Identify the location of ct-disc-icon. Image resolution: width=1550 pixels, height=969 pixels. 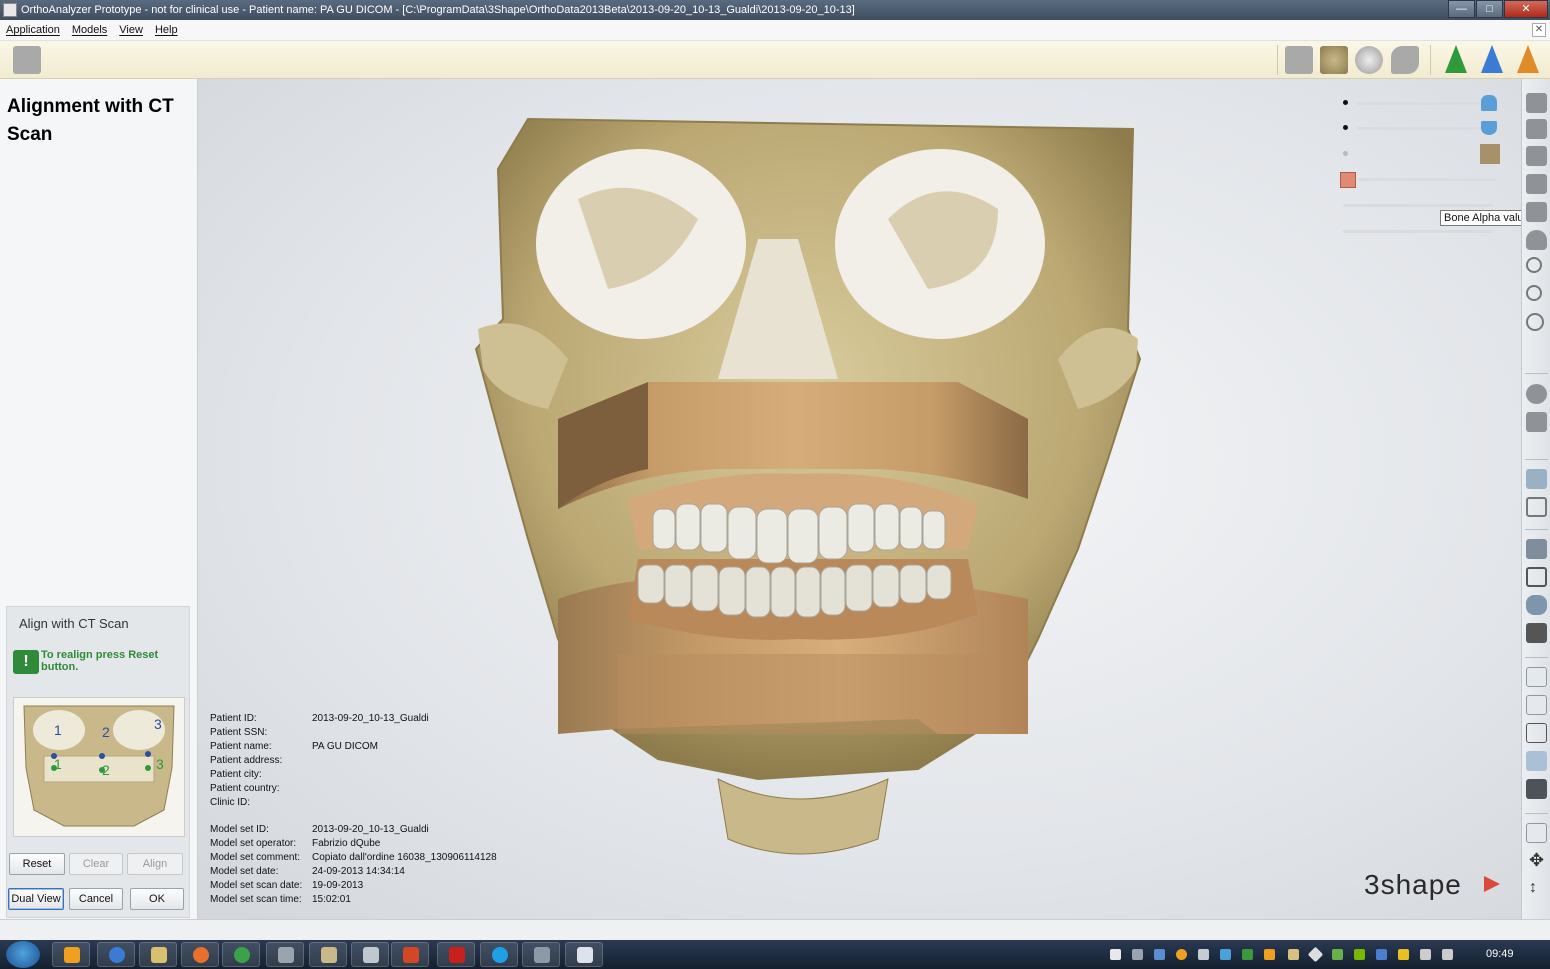
(1369, 60).